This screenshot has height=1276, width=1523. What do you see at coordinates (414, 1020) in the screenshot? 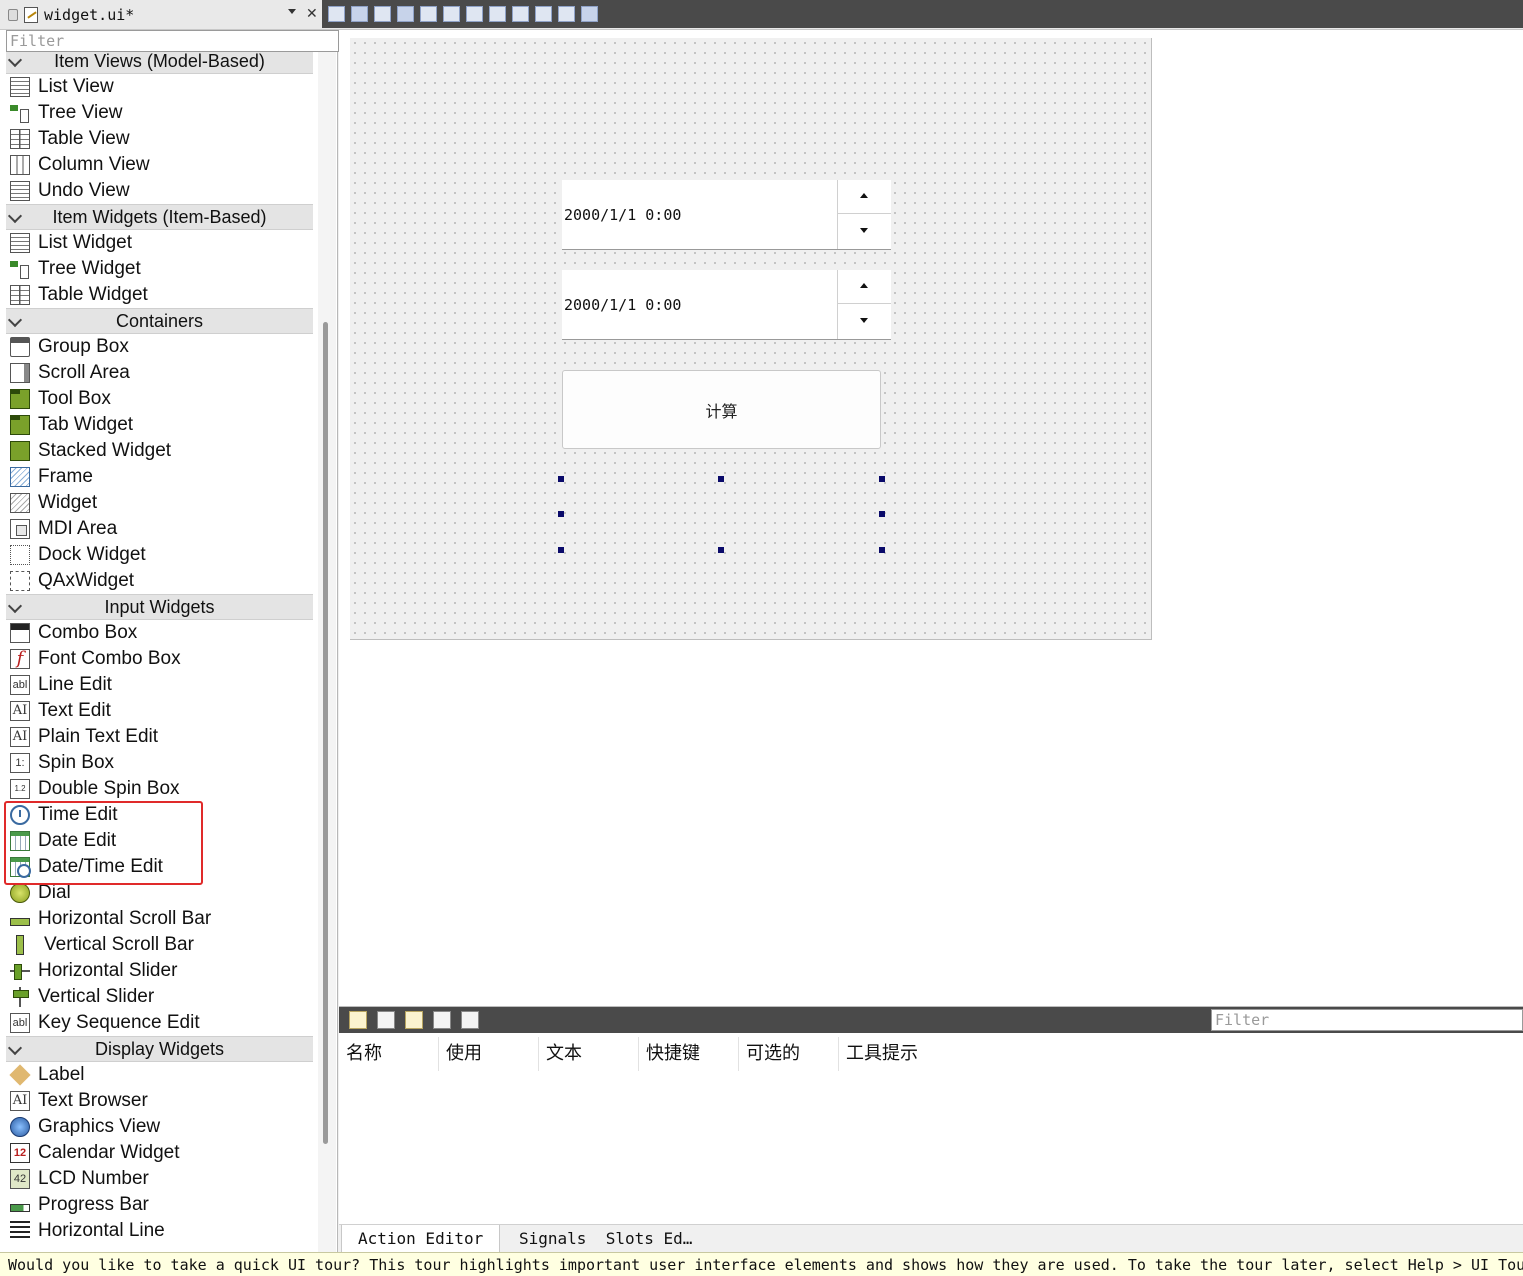
I see `paste-action-icon` at bounding box center [414, 1020].